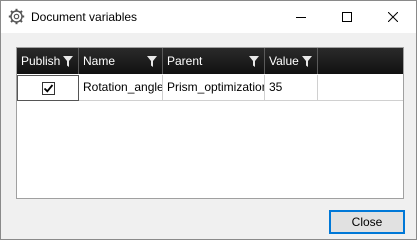  Describe the element at coordinates (284, 61) in the screenshot. I see `column-label: Value` at that location.